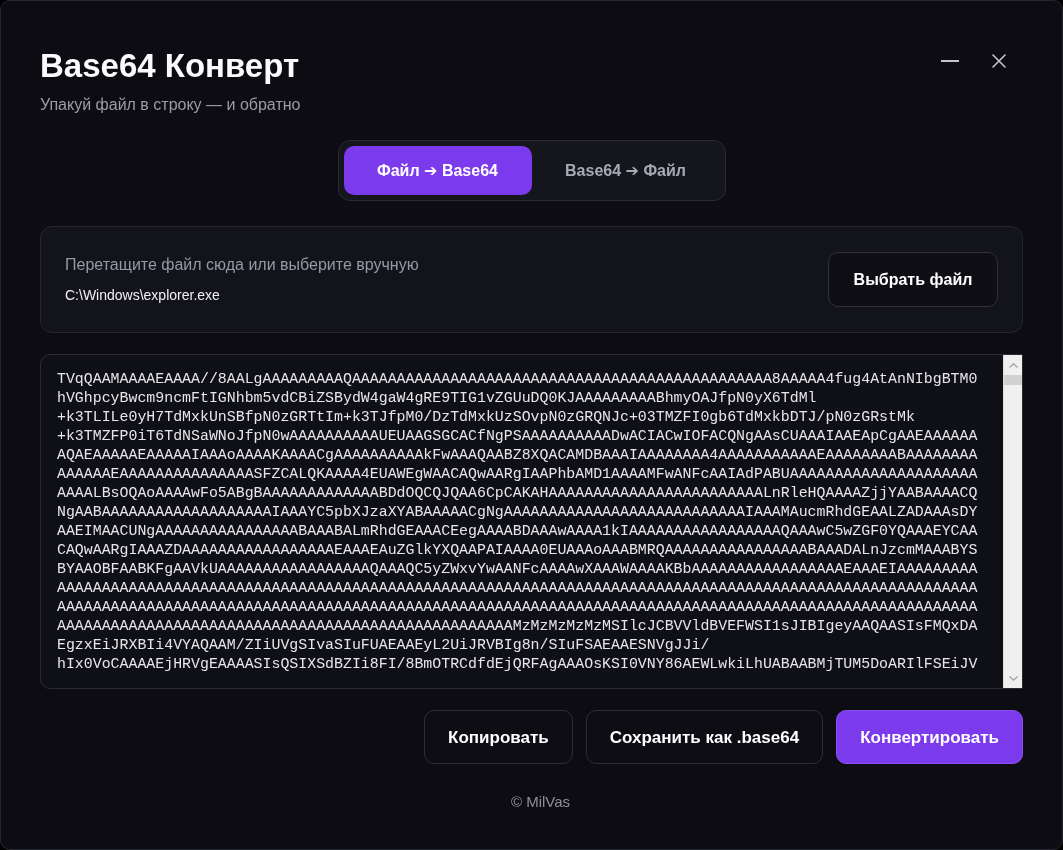  What do you see at coordinates (1013, 678) in the screenshot?
I see `caret-down-icon` at bounding box center [1013, 678].